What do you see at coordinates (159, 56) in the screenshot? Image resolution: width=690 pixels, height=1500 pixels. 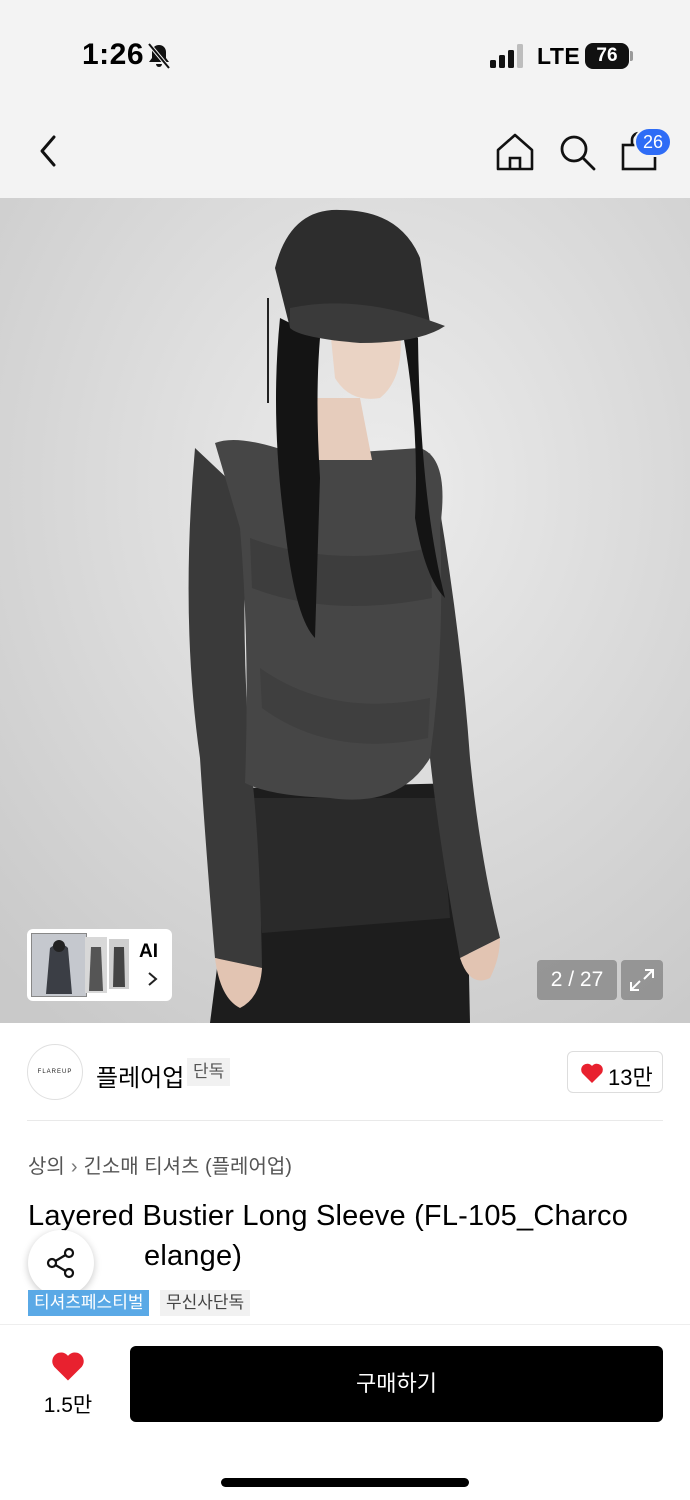 I see `bell-muted-icon` at bounding box center [159, 56].